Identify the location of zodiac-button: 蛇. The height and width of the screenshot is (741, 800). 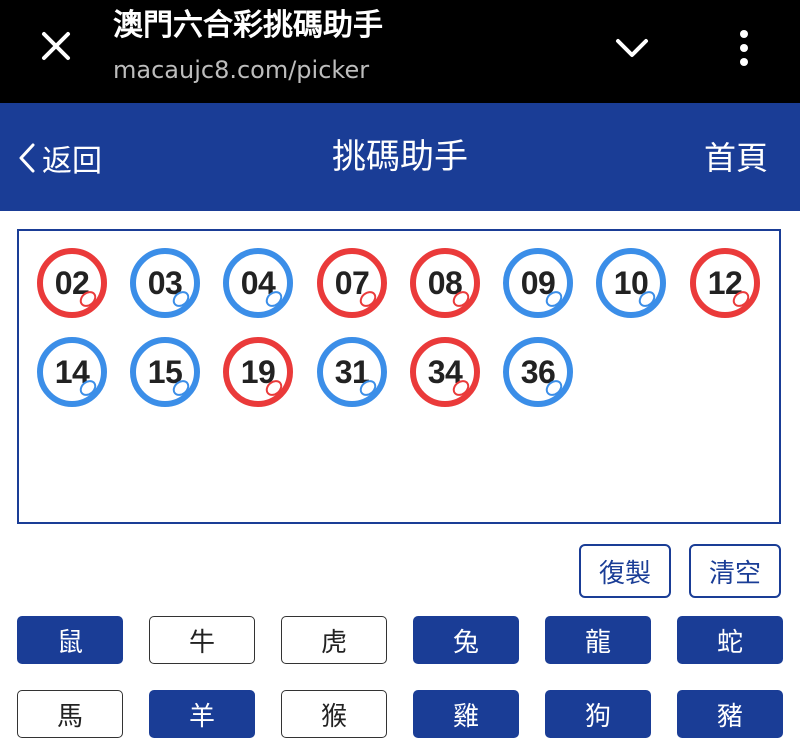
(730, 640).